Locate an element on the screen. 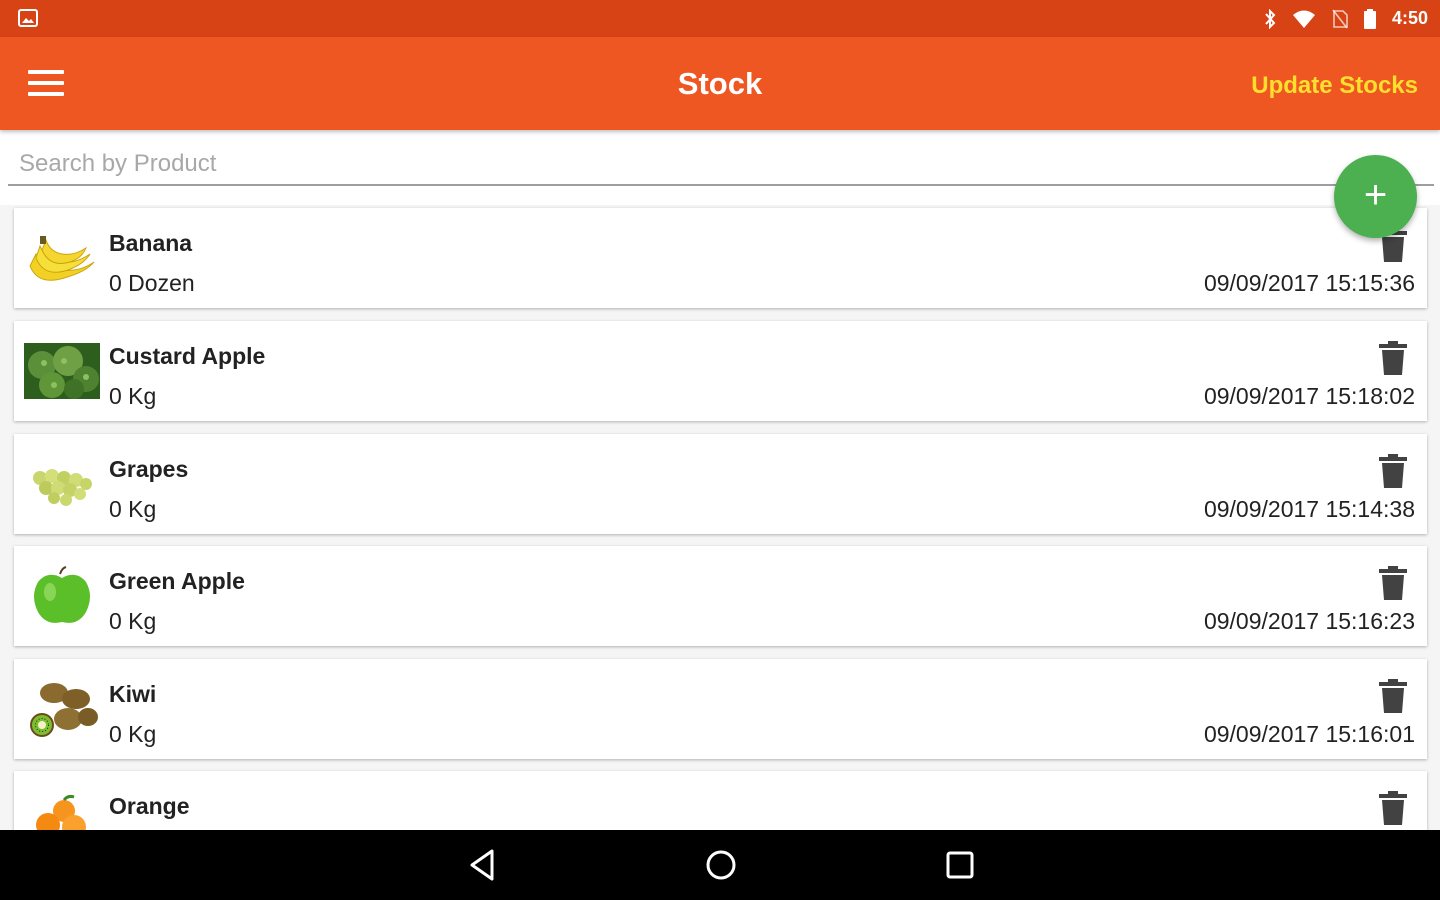  green-apple-image is located at coordinates (62, 594).